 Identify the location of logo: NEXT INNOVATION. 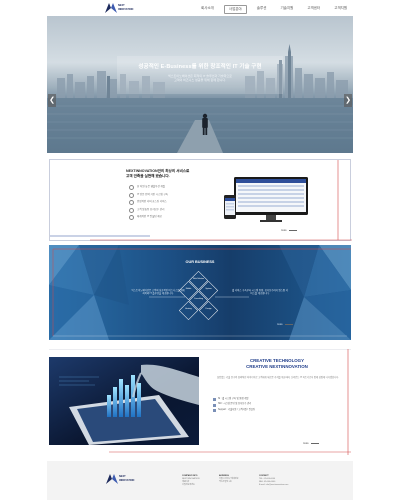
(120, 8).